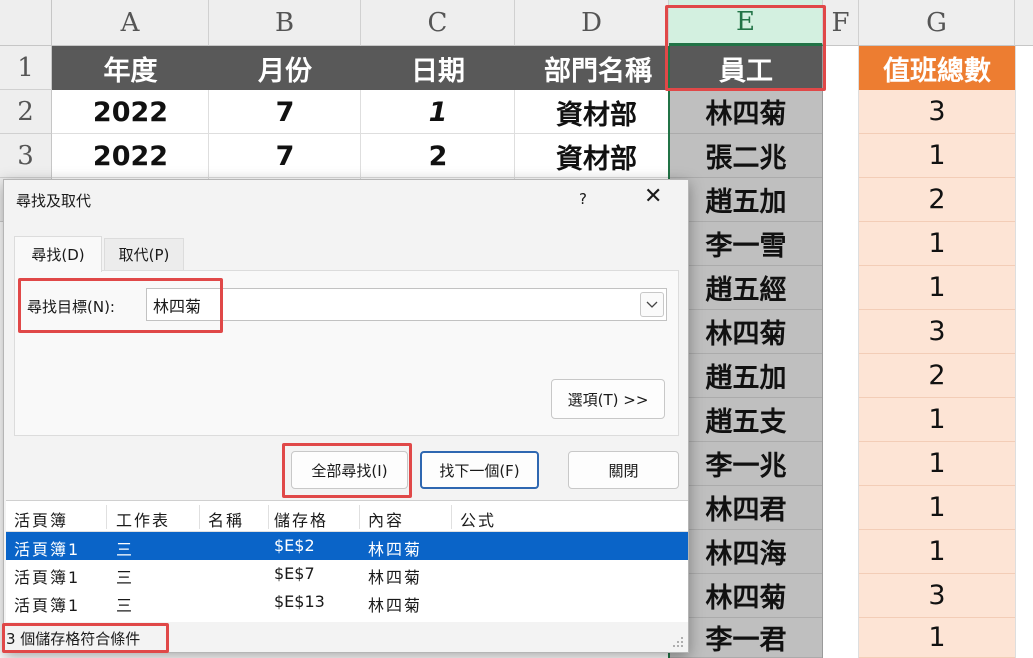 The width and height of the screenshot is (1033, 658). Describe the element at coordinates (592, 112) in the screenshot. I see `cell-d2: 資材部` at that location.